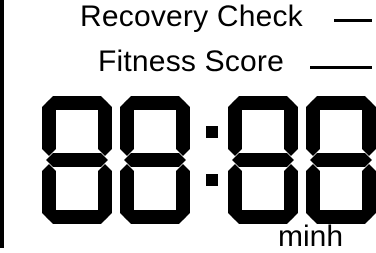 The image size is (376, 253). What do you see at coordinates (313, 128) in the screenshot?
I see `digit-3-segment-f` at bounding box center [313, 128].